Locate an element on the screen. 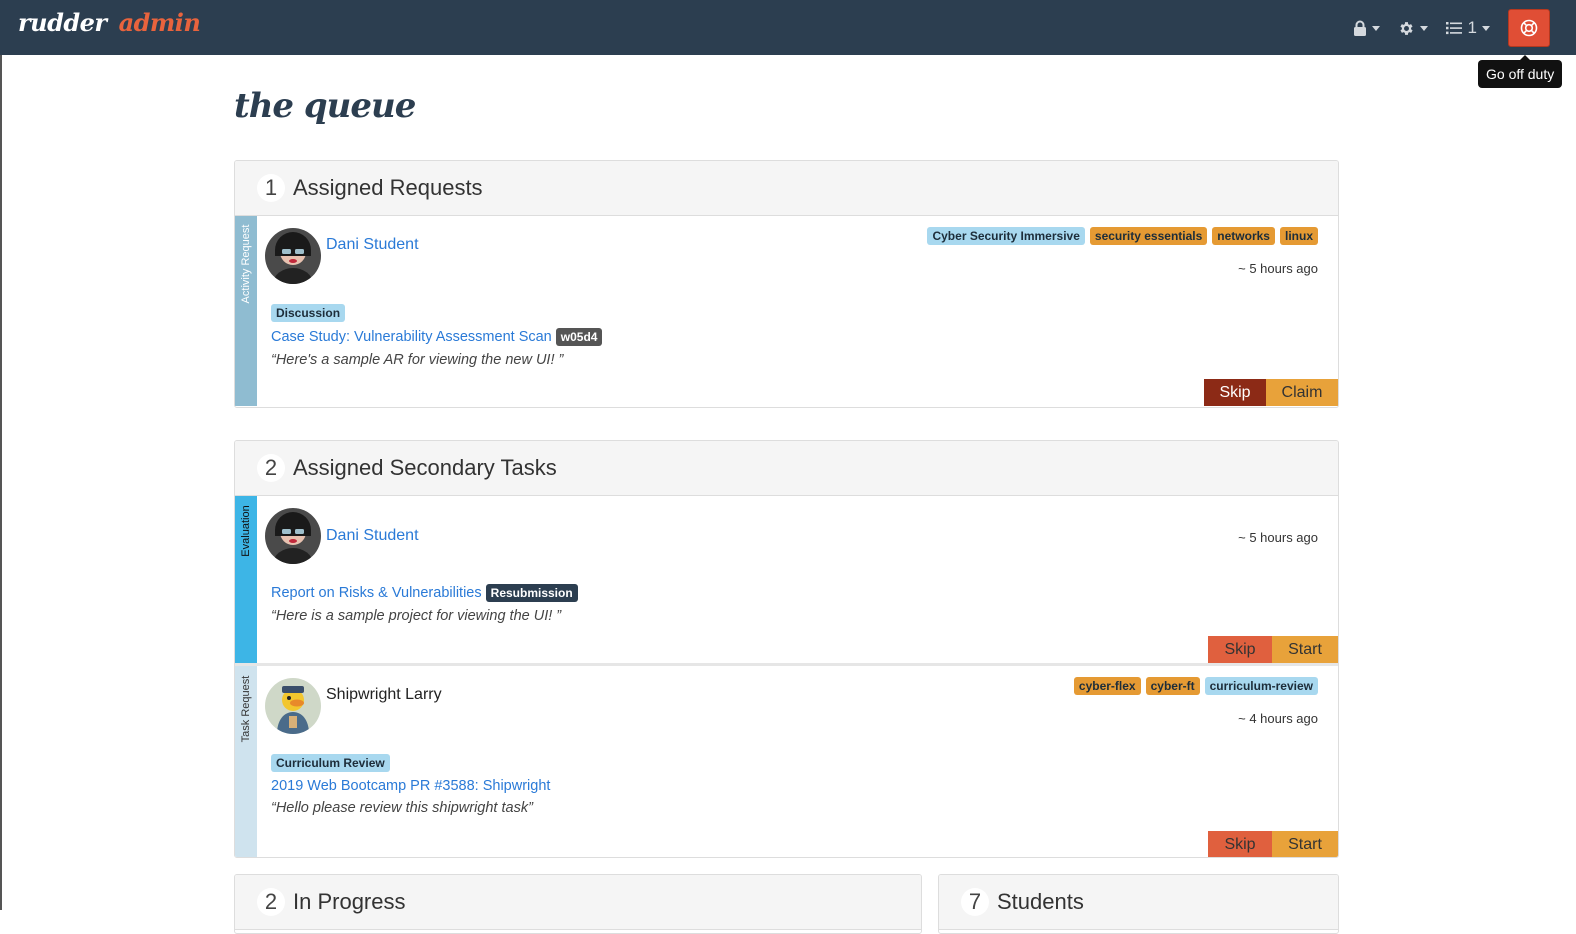 This screenshot has height=934, width=1576. timestamp: ~ 4 hours ago is located at coordinates (1278, 718).